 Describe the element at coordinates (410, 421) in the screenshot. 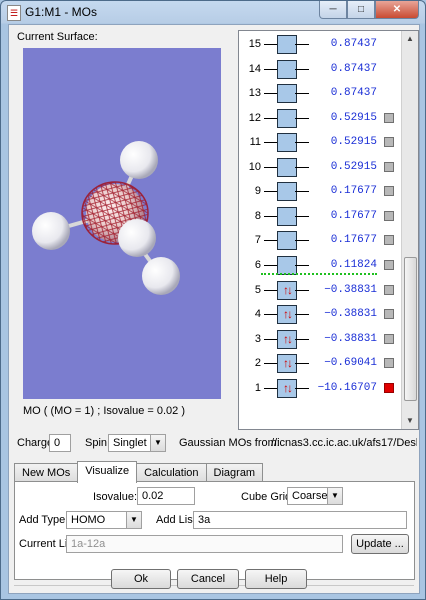

I see `scroll-down-icon: ▼` at that location.